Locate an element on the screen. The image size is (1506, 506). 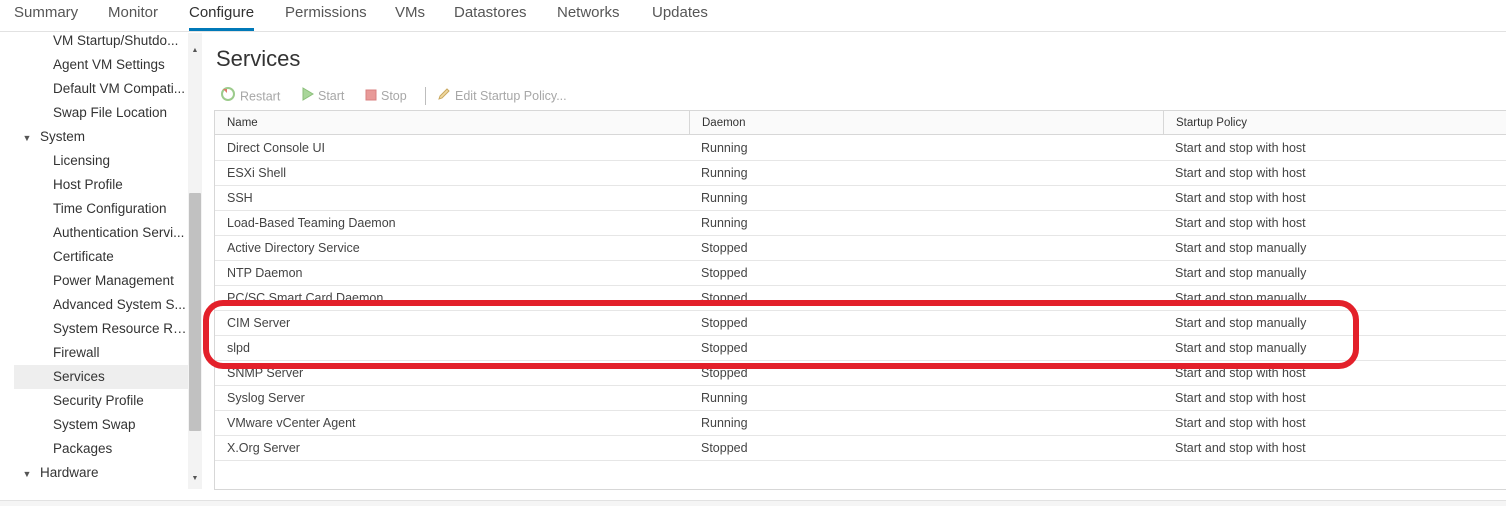
play-icon is located at coordinates (308, 96).